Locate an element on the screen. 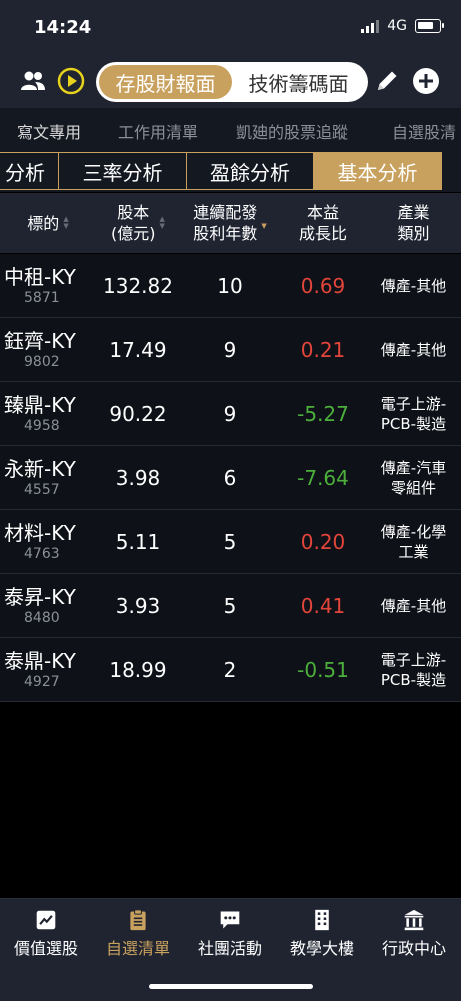 This screenshot has width=461, height=1001. nav-community: 社團活動 is located at coordinates (230, 934).